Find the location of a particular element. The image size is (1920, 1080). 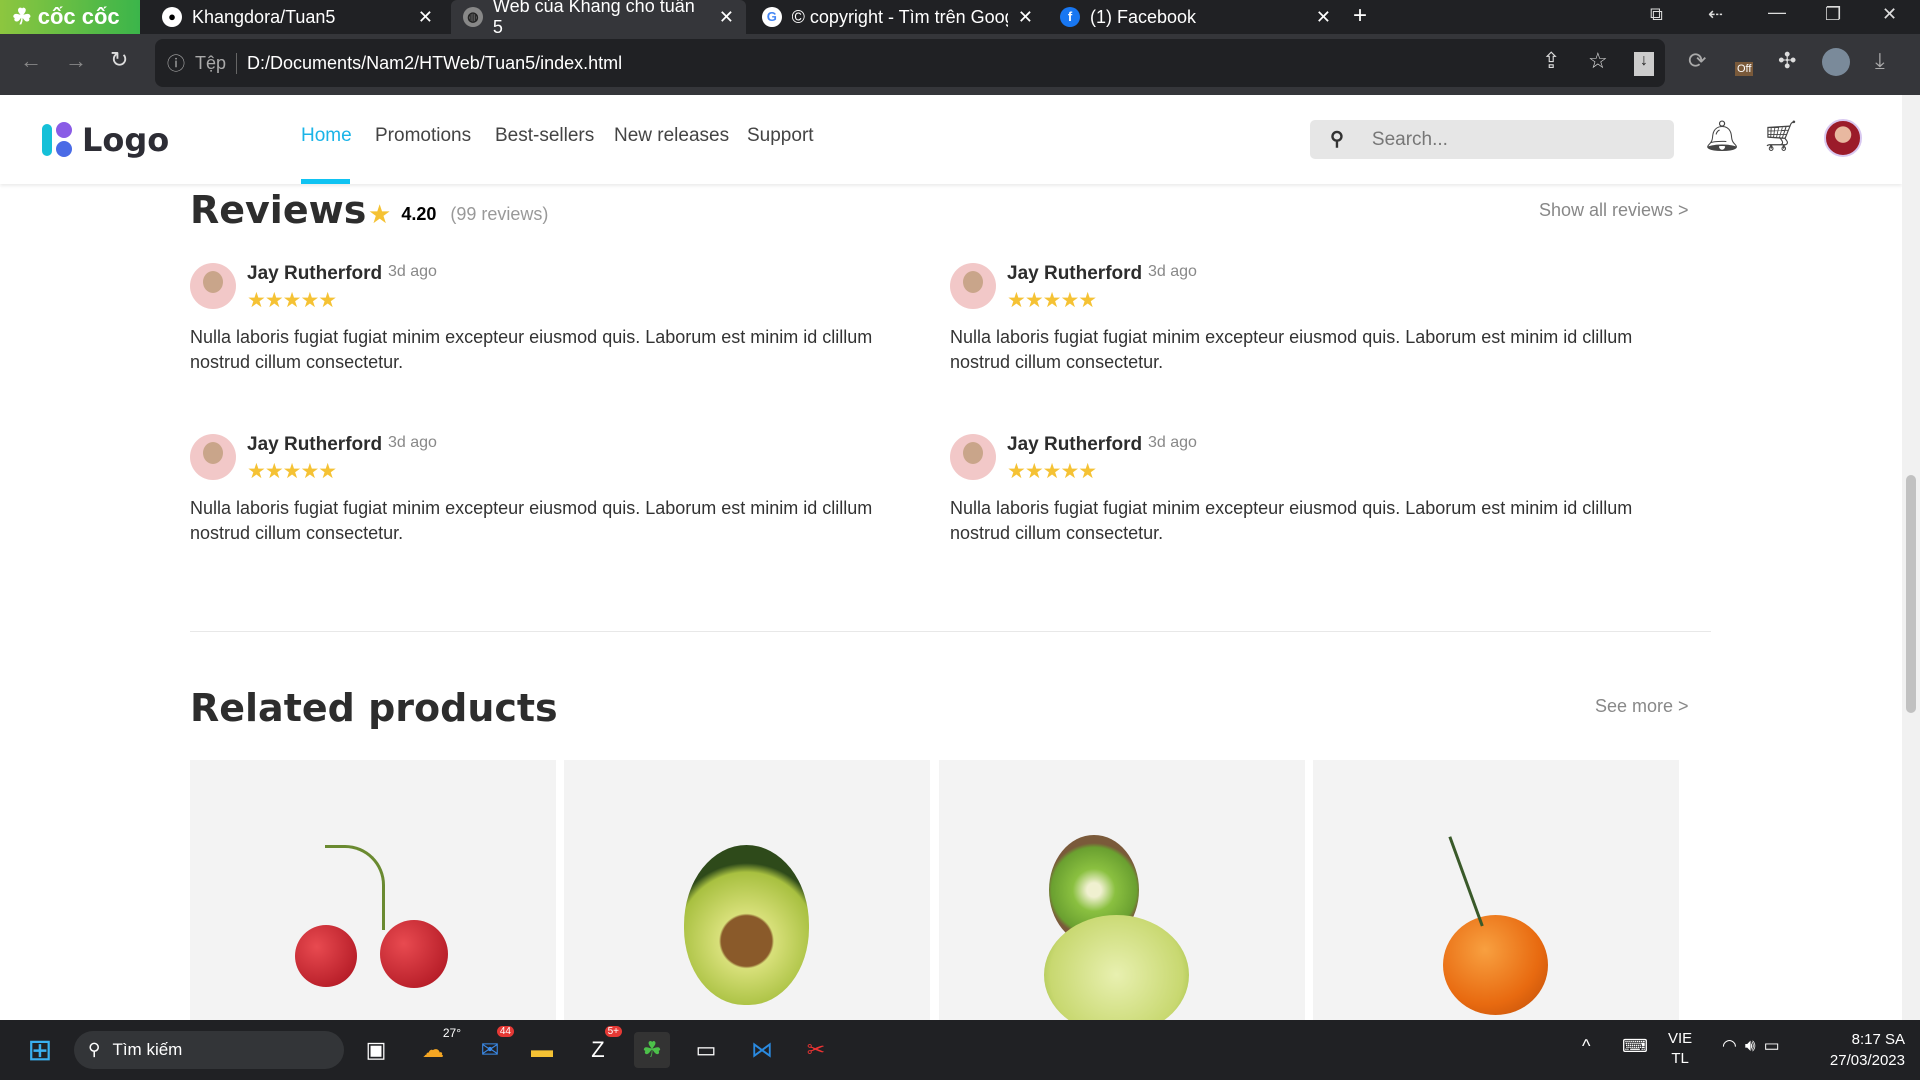

star-icon: ★ is located at coordinates (380, 214).